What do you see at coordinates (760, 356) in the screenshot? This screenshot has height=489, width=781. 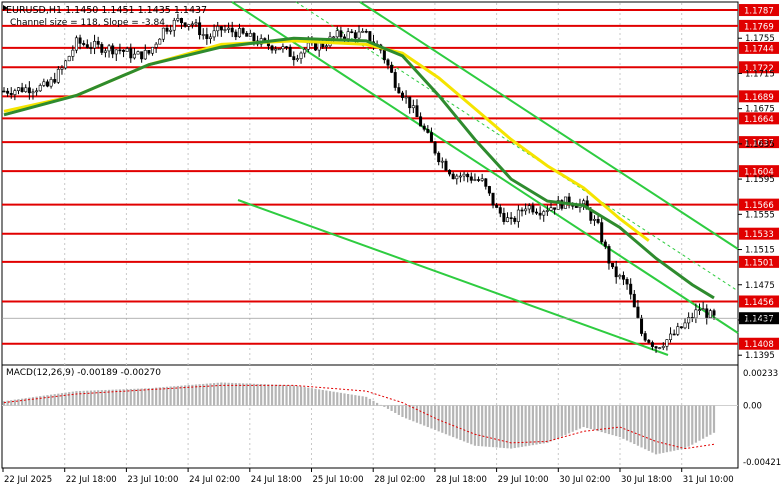 I see `price-tick-label: 1.1395` at bounding box center [760, 356].